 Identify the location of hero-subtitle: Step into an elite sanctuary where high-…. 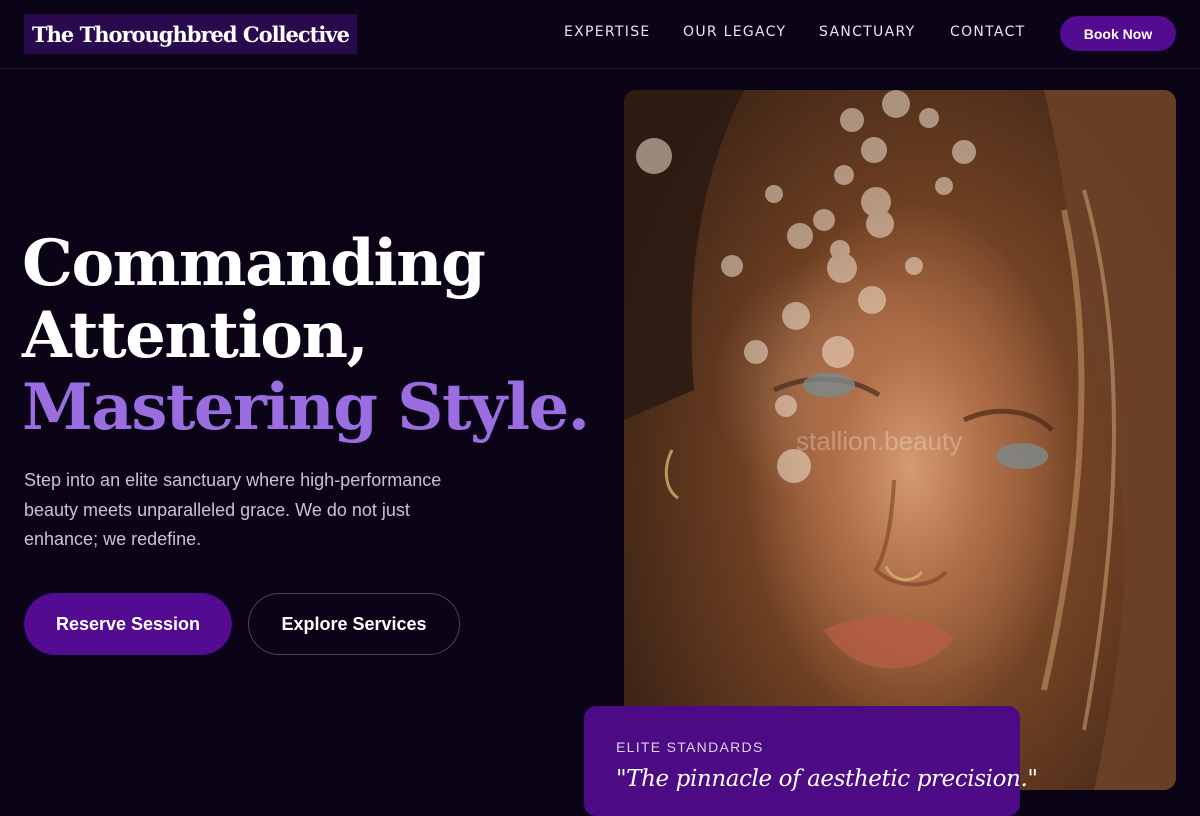
(233, 509).